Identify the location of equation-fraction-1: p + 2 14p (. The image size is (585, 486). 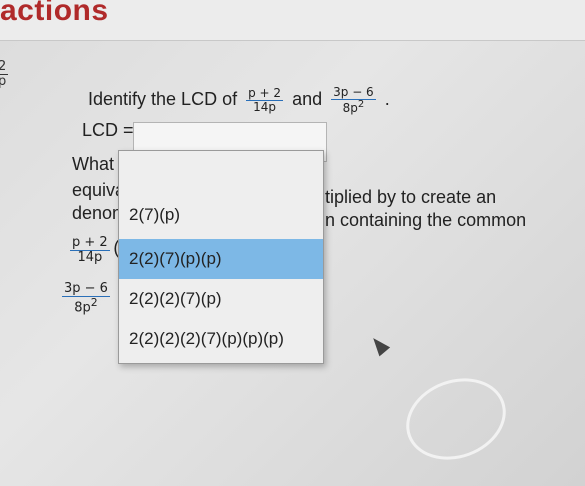
(94, 250).